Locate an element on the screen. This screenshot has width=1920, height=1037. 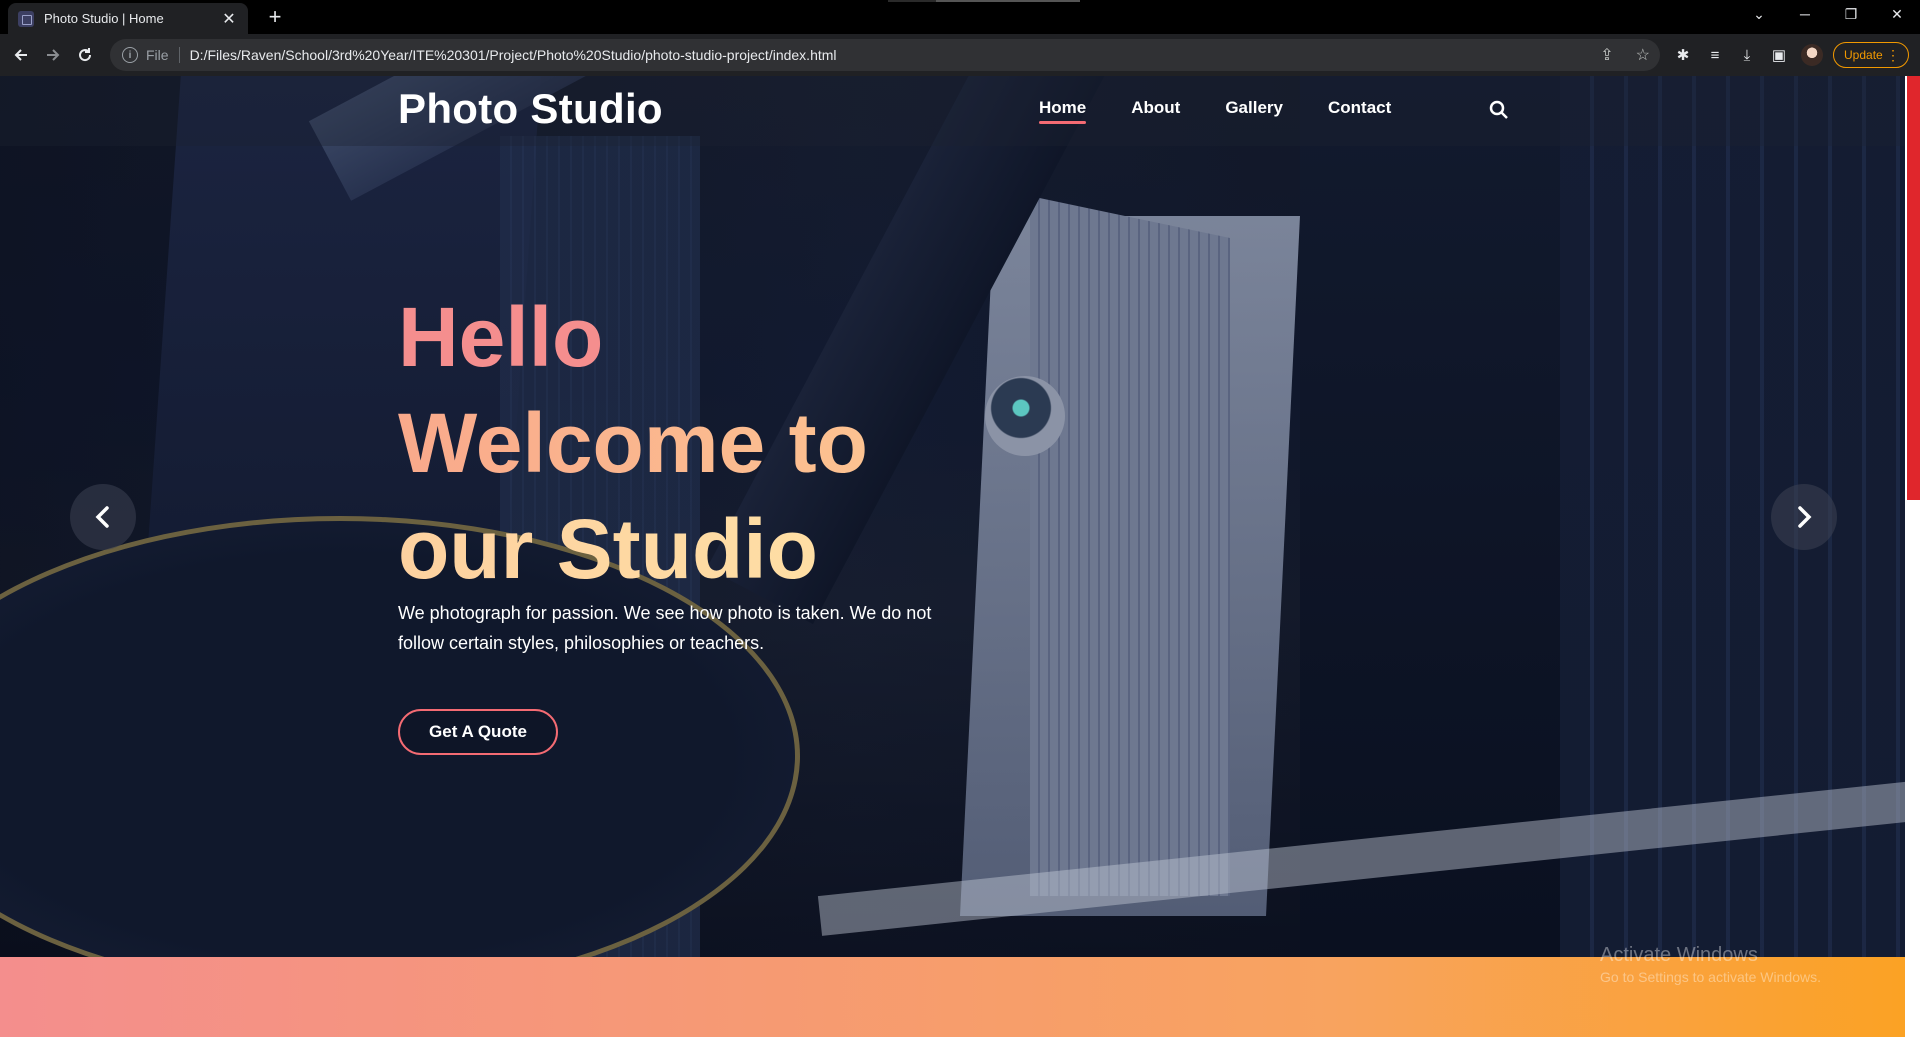
site-header: Photo Studio Home About Gallery Contact is located at coordinates (952, 111).